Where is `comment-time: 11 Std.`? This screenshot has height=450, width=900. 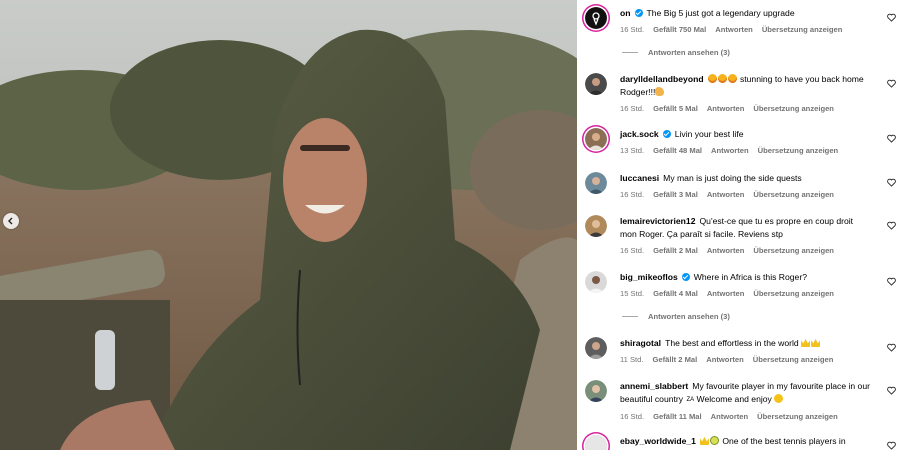 comment-time: 11 Std. is located at coordinates (632, 359).